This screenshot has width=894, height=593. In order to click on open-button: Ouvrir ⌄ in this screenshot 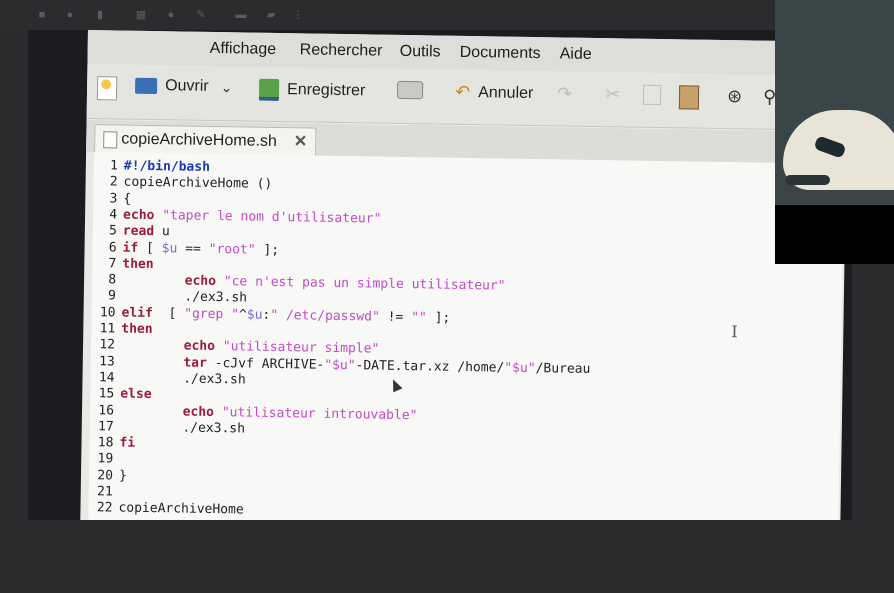, I will do `click(184, 87)`.